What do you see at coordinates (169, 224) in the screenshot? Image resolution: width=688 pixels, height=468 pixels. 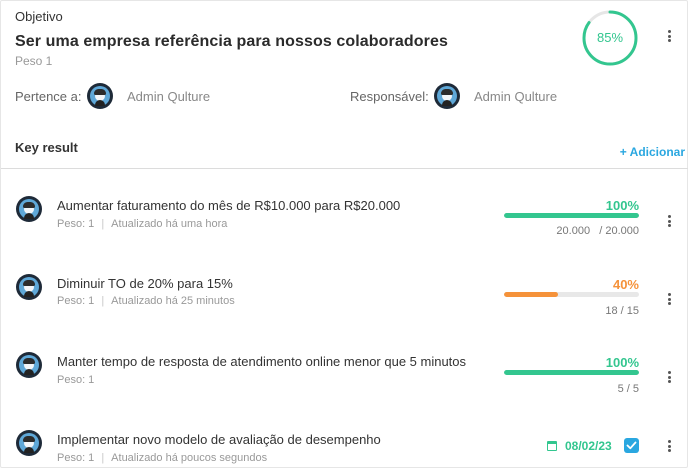 I see `key-result-updated: Atualizado há uma hora` at bounding box center [169, 224].